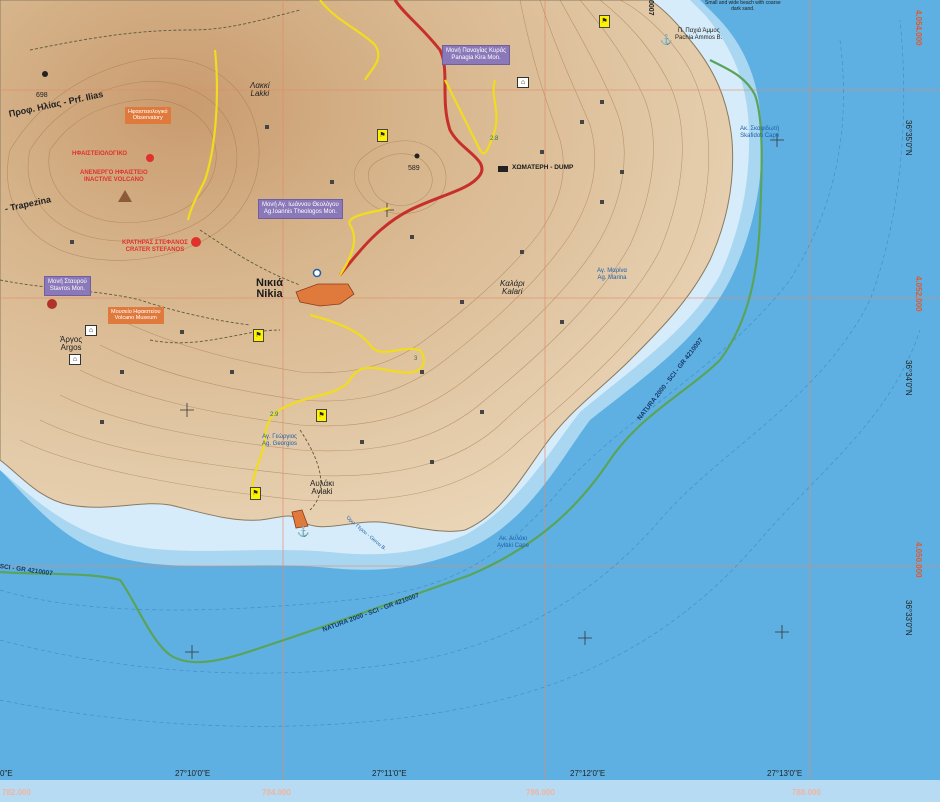 The width and height of the screenshot is (940, 802). Describe the element at coordinates (908, 378) in the screenshot. I see `lat-label-2: 36°34'0"N` at that location.